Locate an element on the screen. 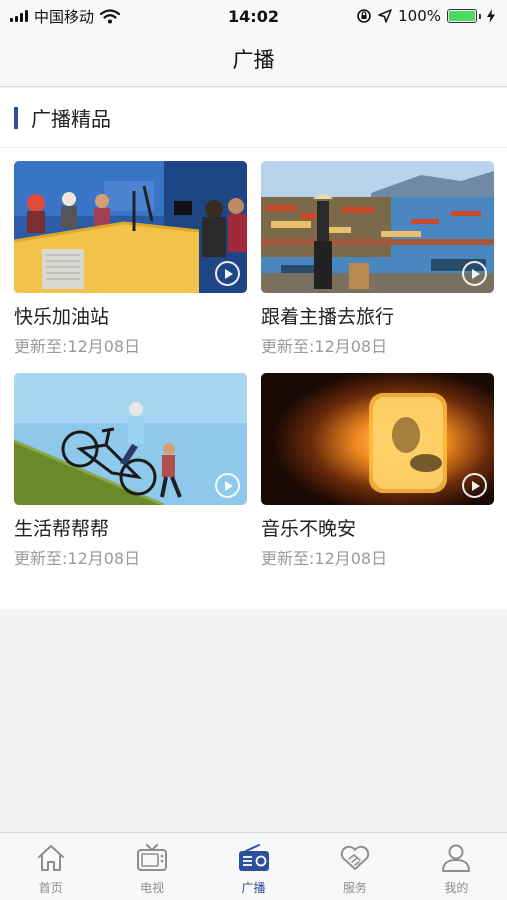 The image size is (507, 900). program-card: 跟着主播去旅行 更新至:12月08日 is located at coordinates (377, 259).